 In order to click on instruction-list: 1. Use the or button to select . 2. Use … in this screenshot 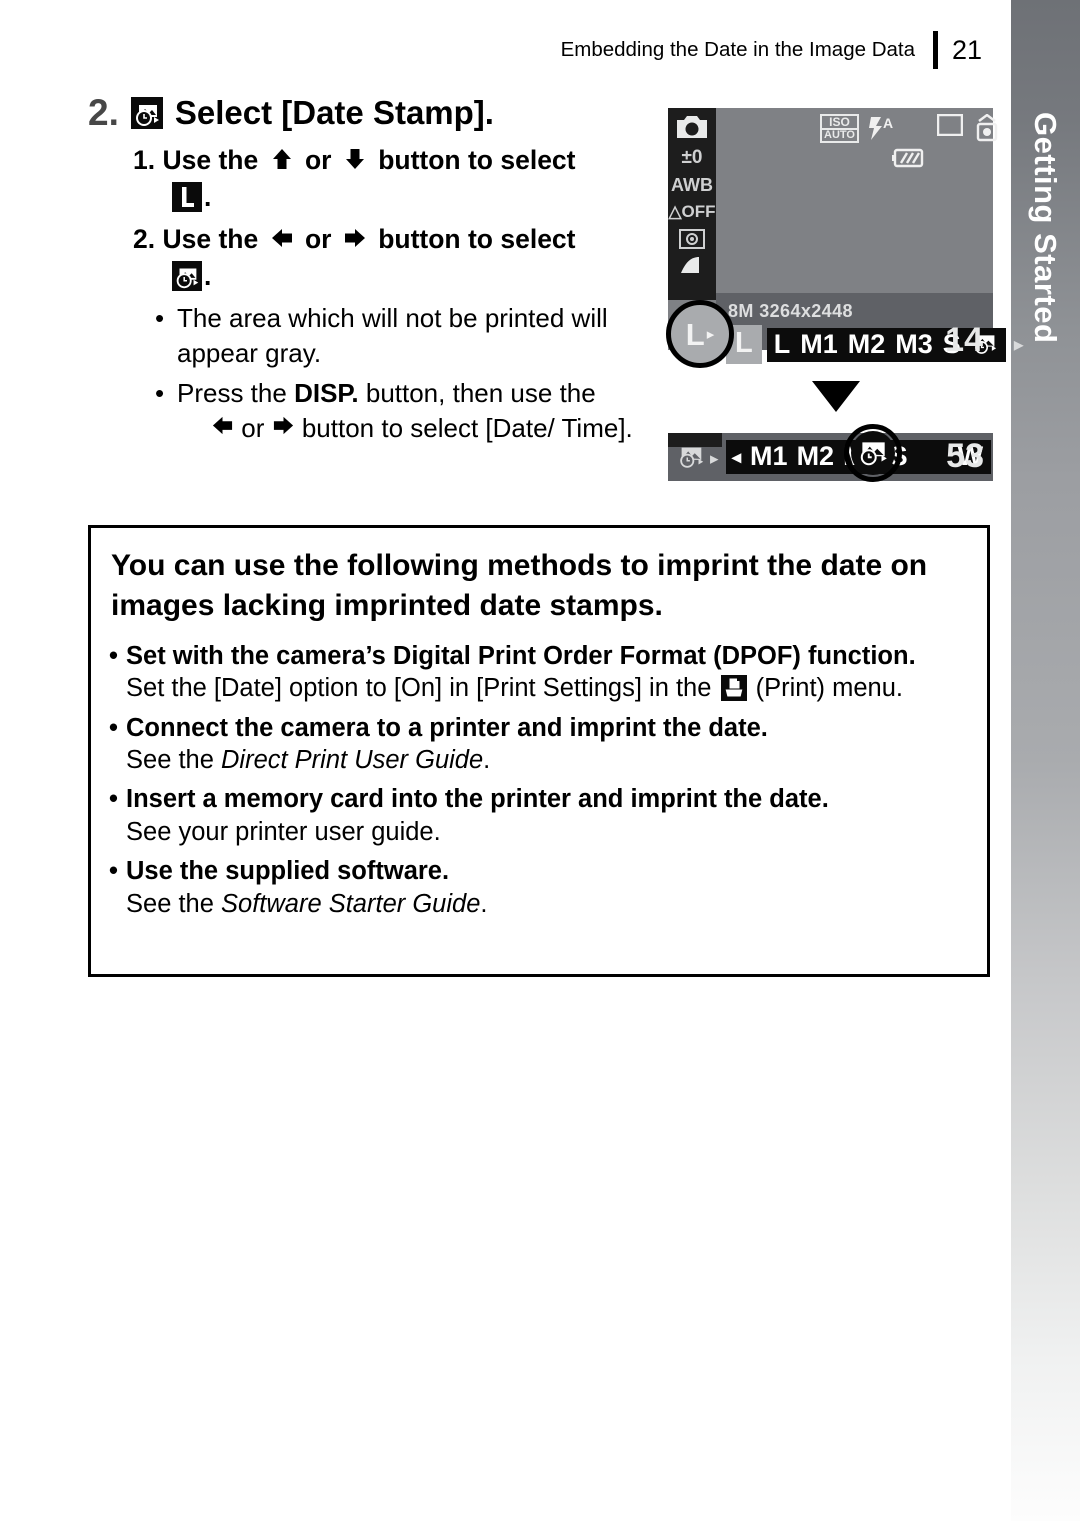, I will do `click(396, 297)`.